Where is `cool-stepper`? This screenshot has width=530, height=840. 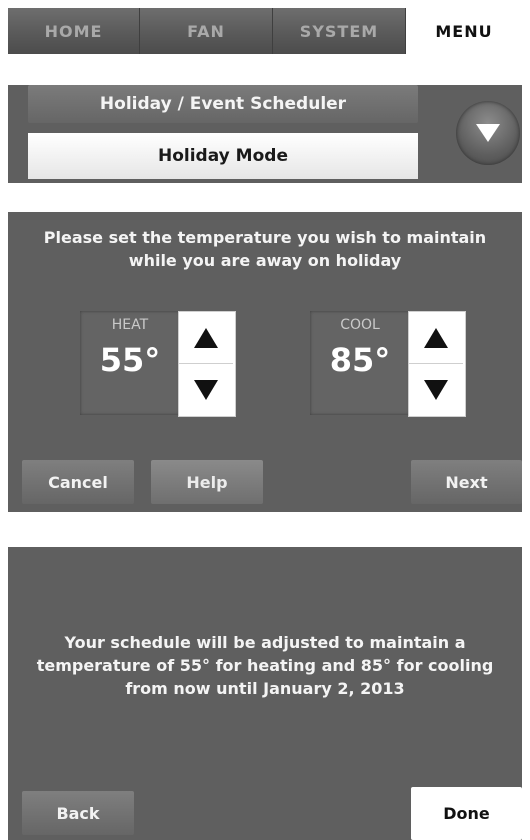
cool-stepper is located at coordinates (437, 364).